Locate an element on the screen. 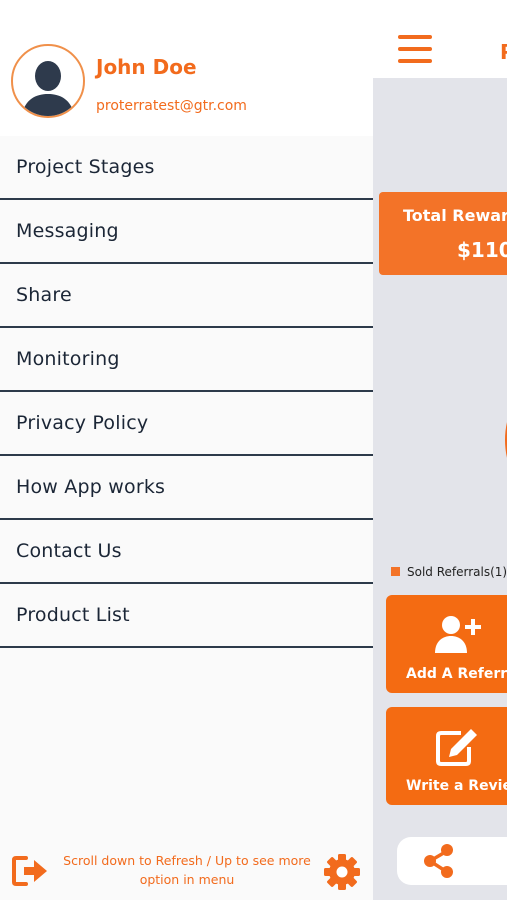 Image resolution: width=507 pixels, height=900 pixels. menu-item-label: Contact Us is located at coordinates (69, 551).